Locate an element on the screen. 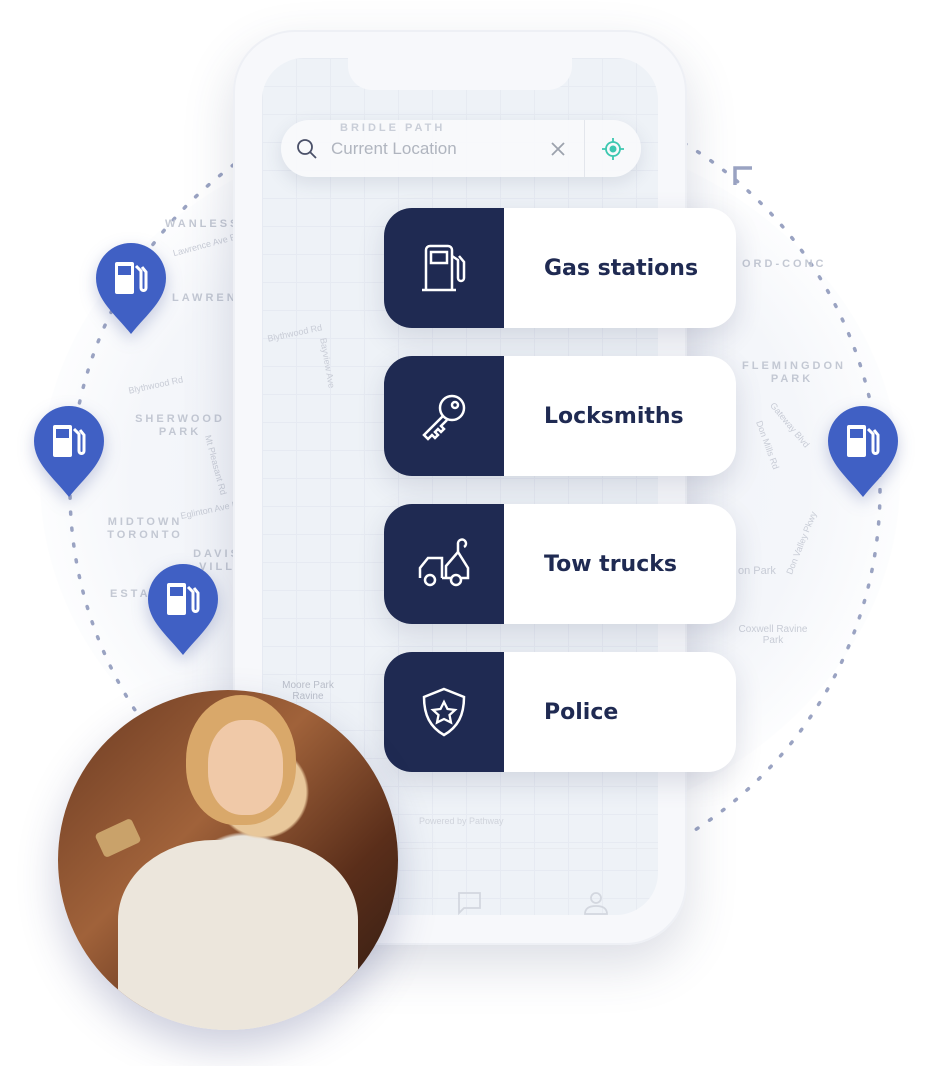 This screenshot has width=932, height=1066. map-label: WANLESS is located at coordinates (203, 224).